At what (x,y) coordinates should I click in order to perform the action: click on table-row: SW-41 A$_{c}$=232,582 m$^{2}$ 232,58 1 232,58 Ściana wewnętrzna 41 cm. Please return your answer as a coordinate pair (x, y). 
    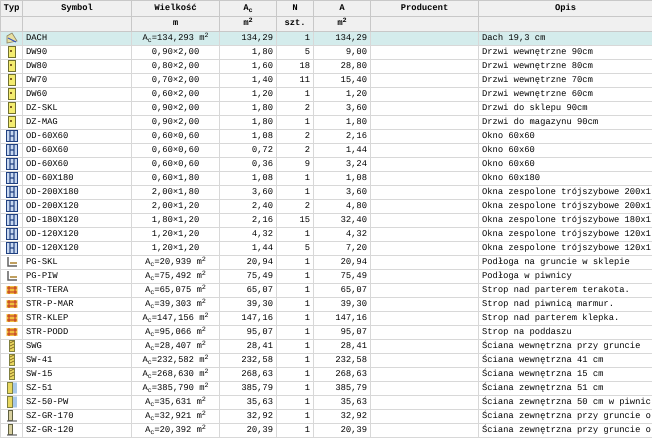
    Looking at the image, I should click on (326, 361).